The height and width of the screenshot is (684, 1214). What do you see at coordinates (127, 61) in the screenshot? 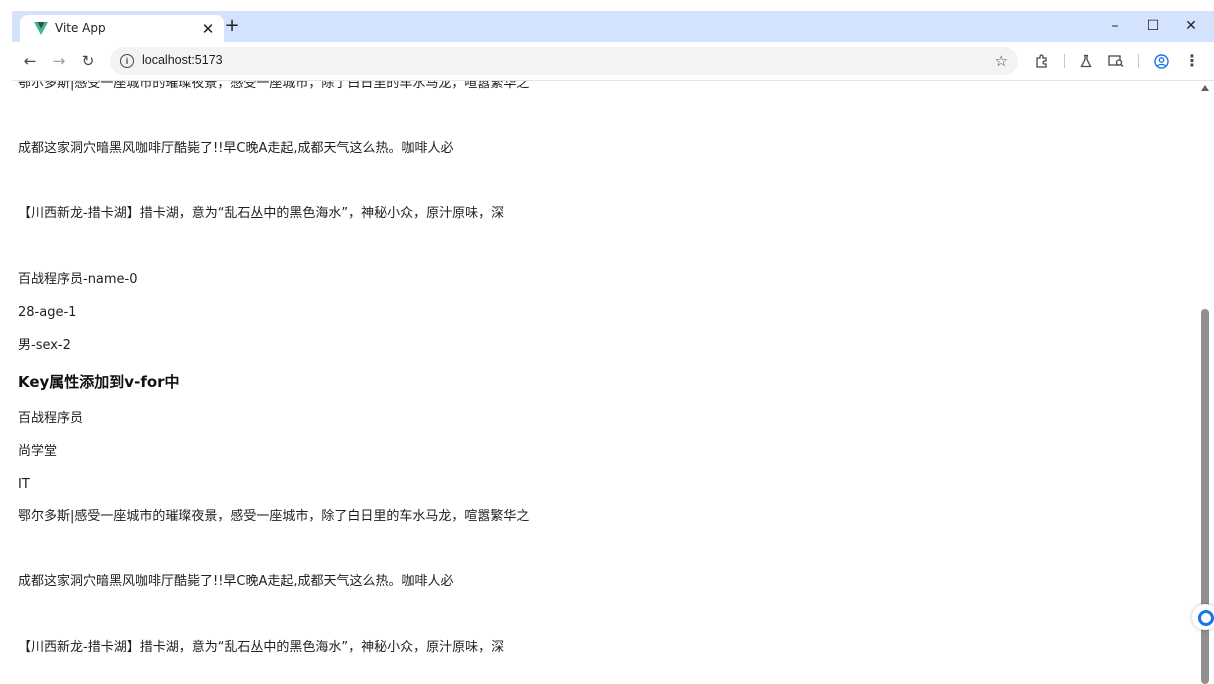
I see `info-icon: i` at bounding box center [127, 61].